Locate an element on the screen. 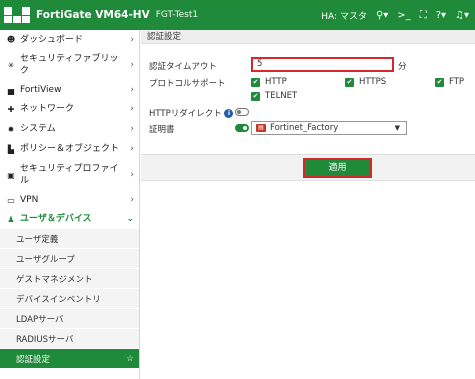 The image size is (475, 379). sidebar-item-label: ダッシュボード is located at coordinates (52, 39).